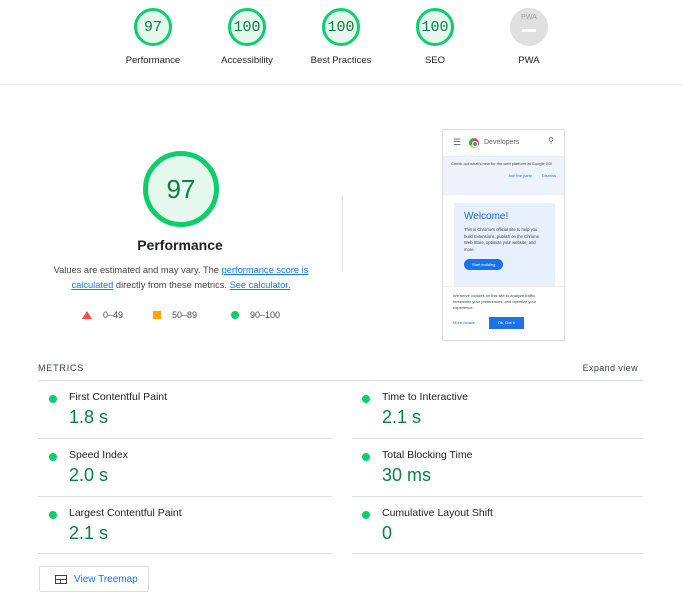  I want to click on treemap-label: View Treemap, so click(106, 579).